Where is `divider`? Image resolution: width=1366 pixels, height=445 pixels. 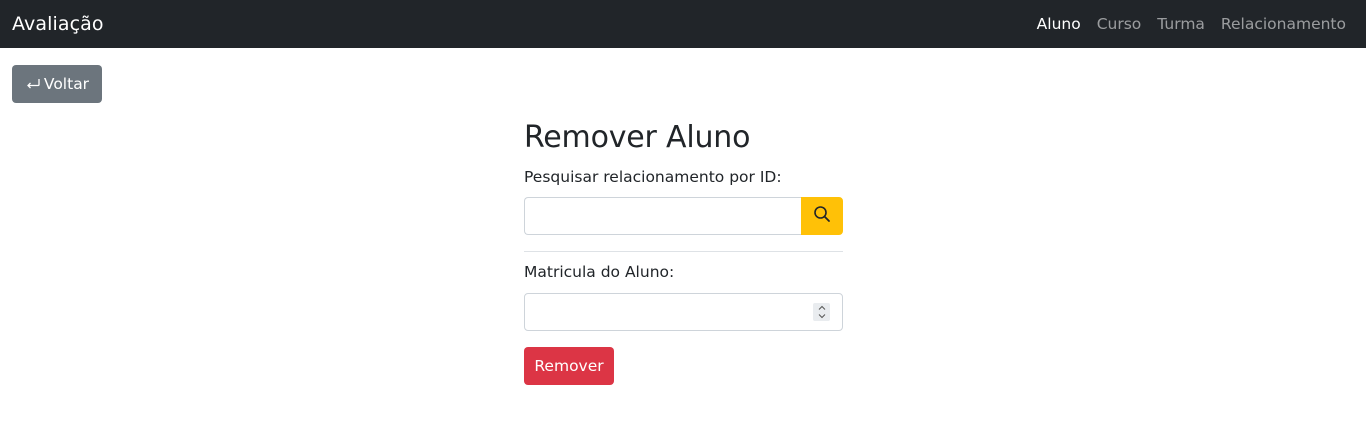
divider is located at coordinates (683, 251).